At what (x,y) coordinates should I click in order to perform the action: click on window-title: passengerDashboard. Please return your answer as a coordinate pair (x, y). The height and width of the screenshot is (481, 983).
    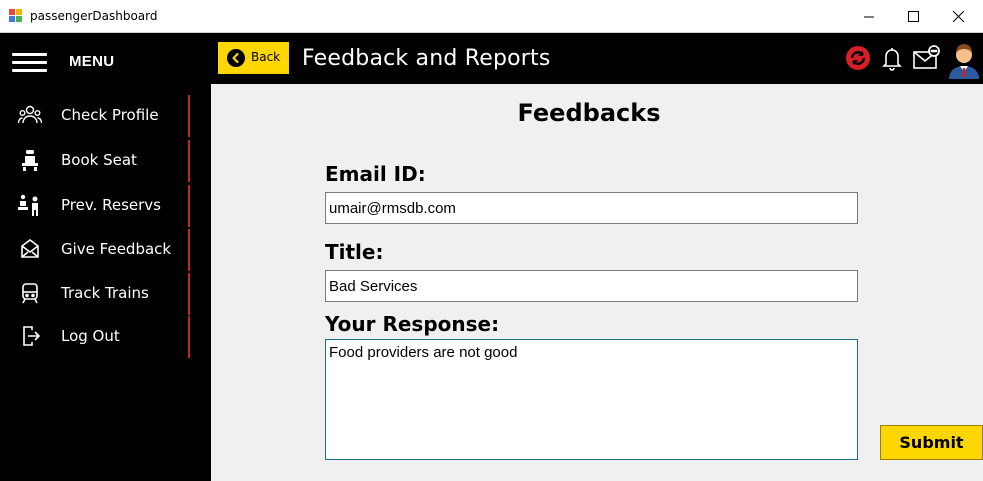
    Looking at the image, I should click on (94, 16).